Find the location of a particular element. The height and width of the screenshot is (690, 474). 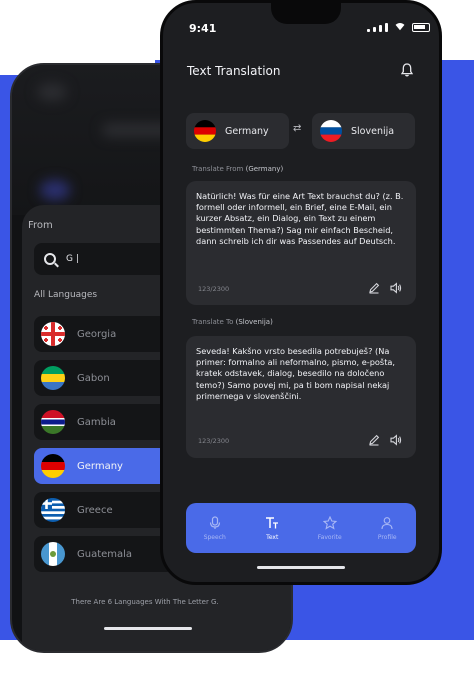

georgia-flag-icon is located at coordinates (53, 334).